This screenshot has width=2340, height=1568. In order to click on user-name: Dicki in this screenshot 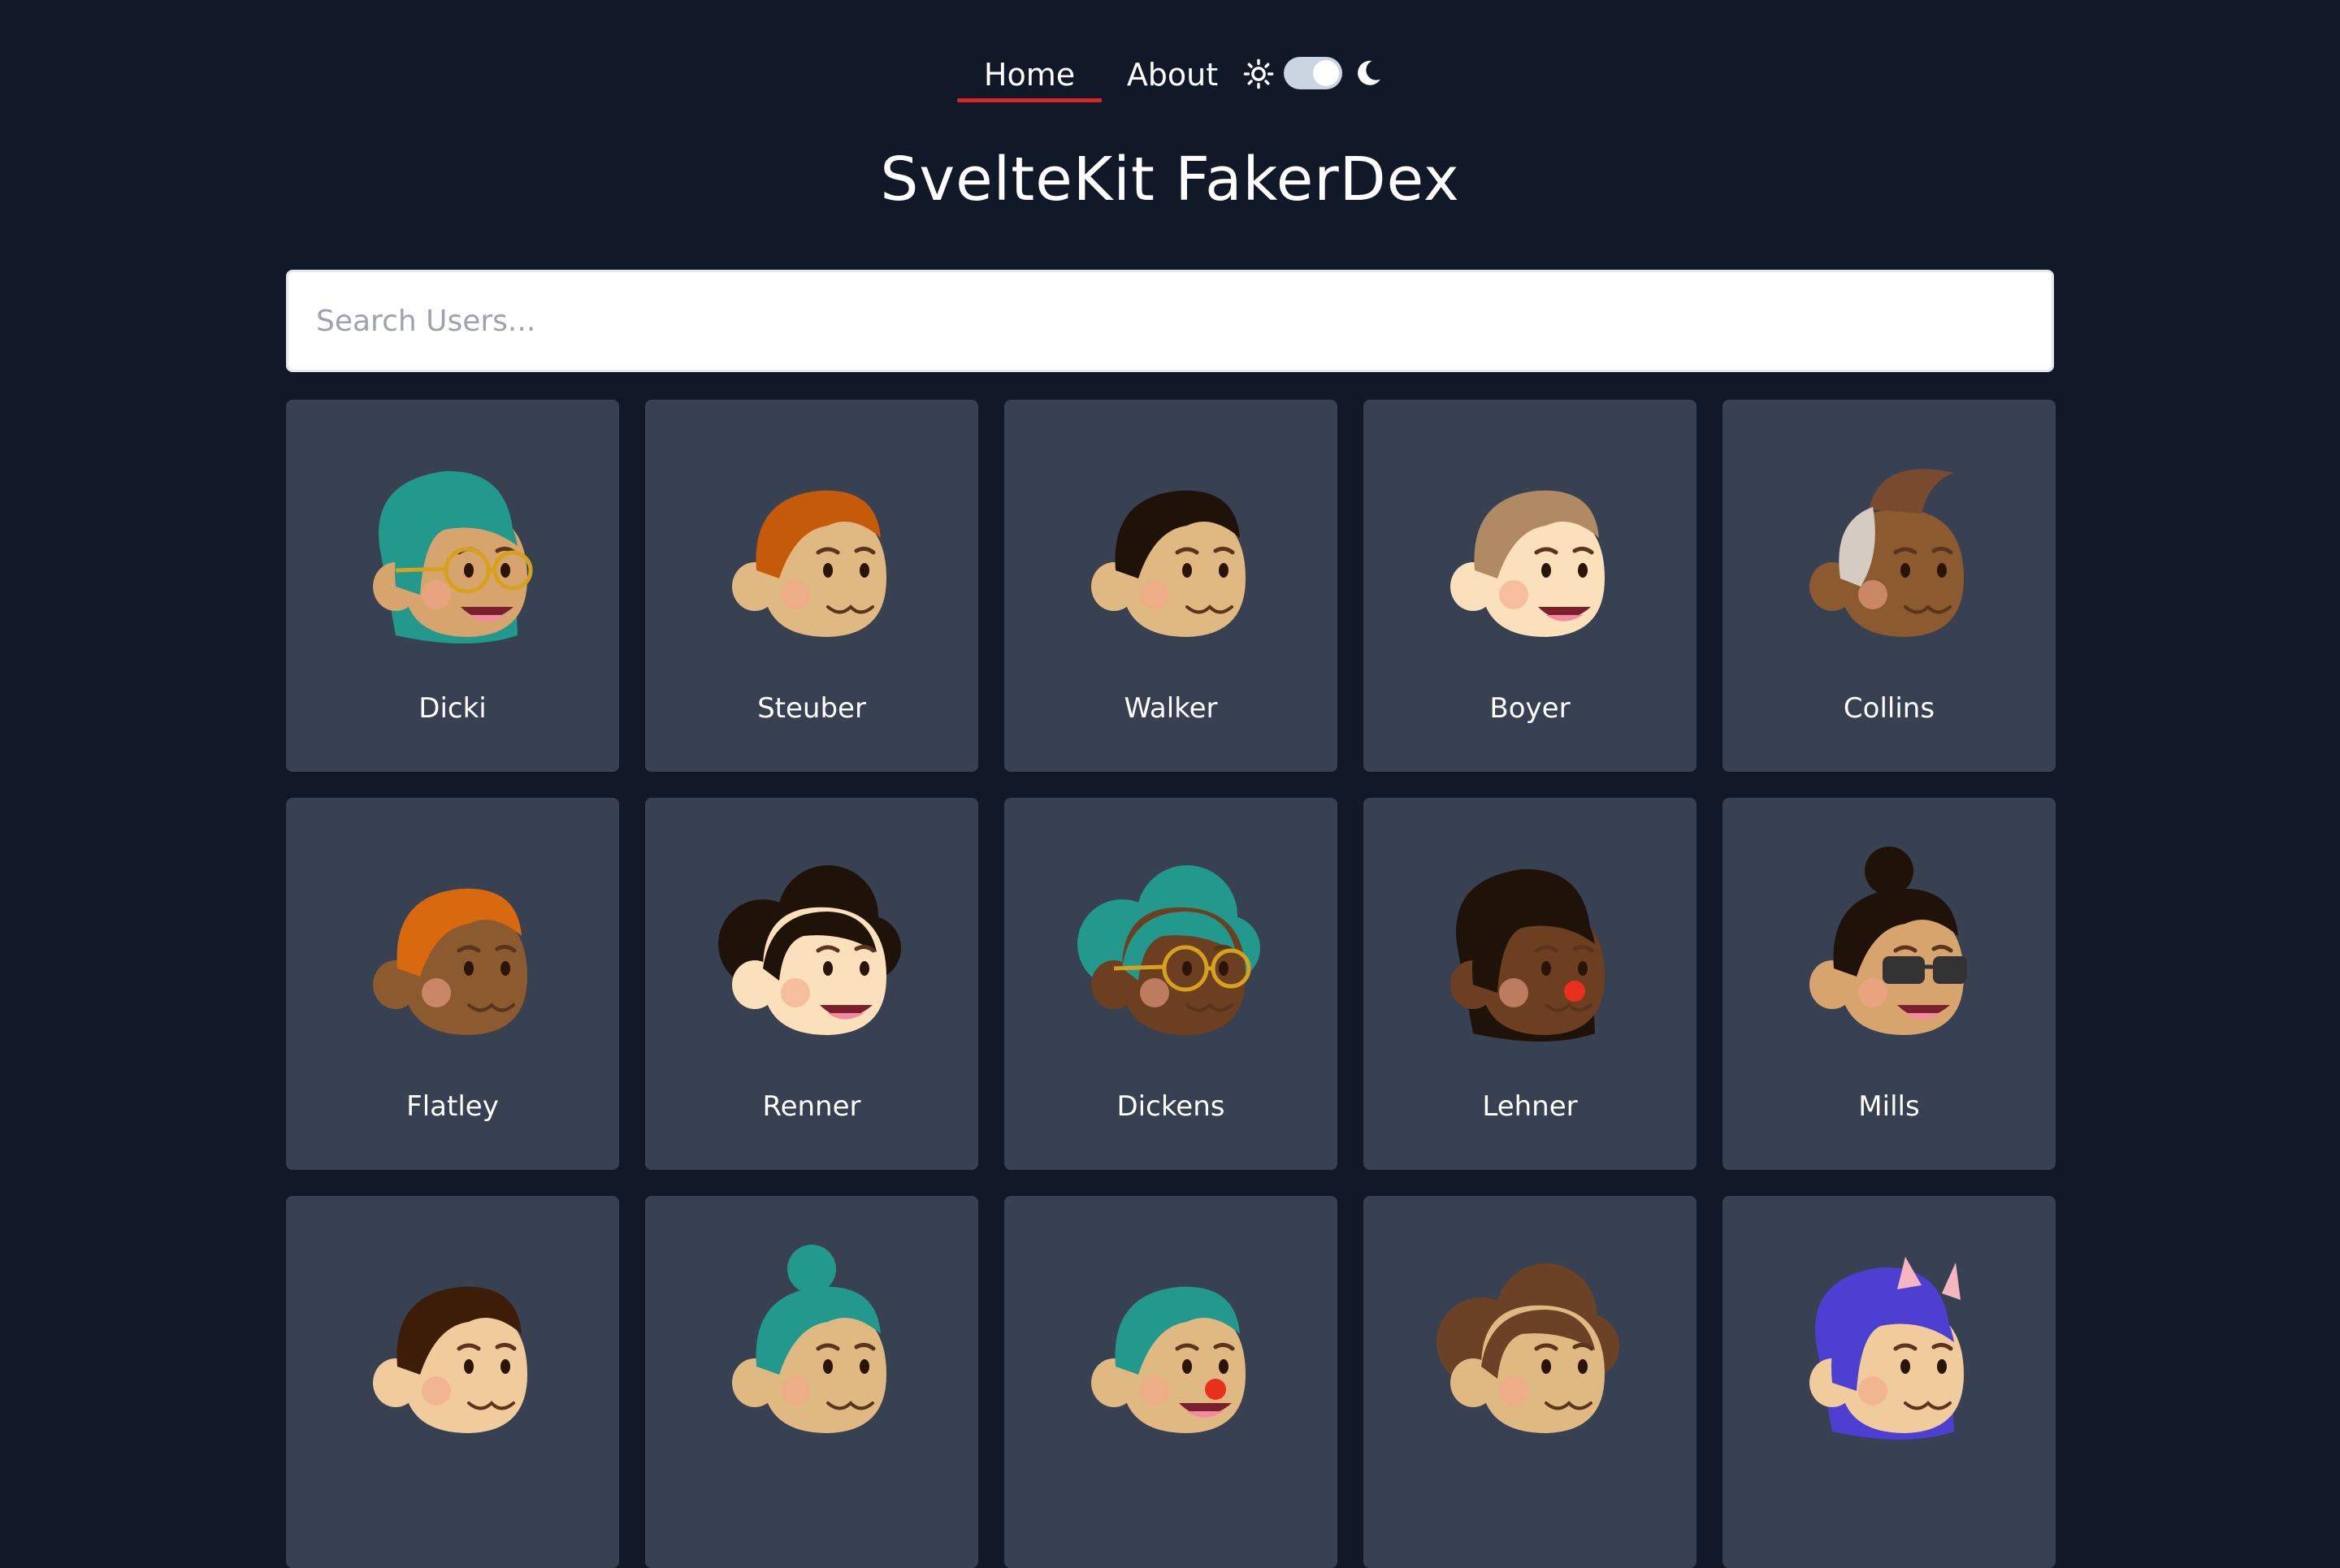, I will do `click(452, 708)`.